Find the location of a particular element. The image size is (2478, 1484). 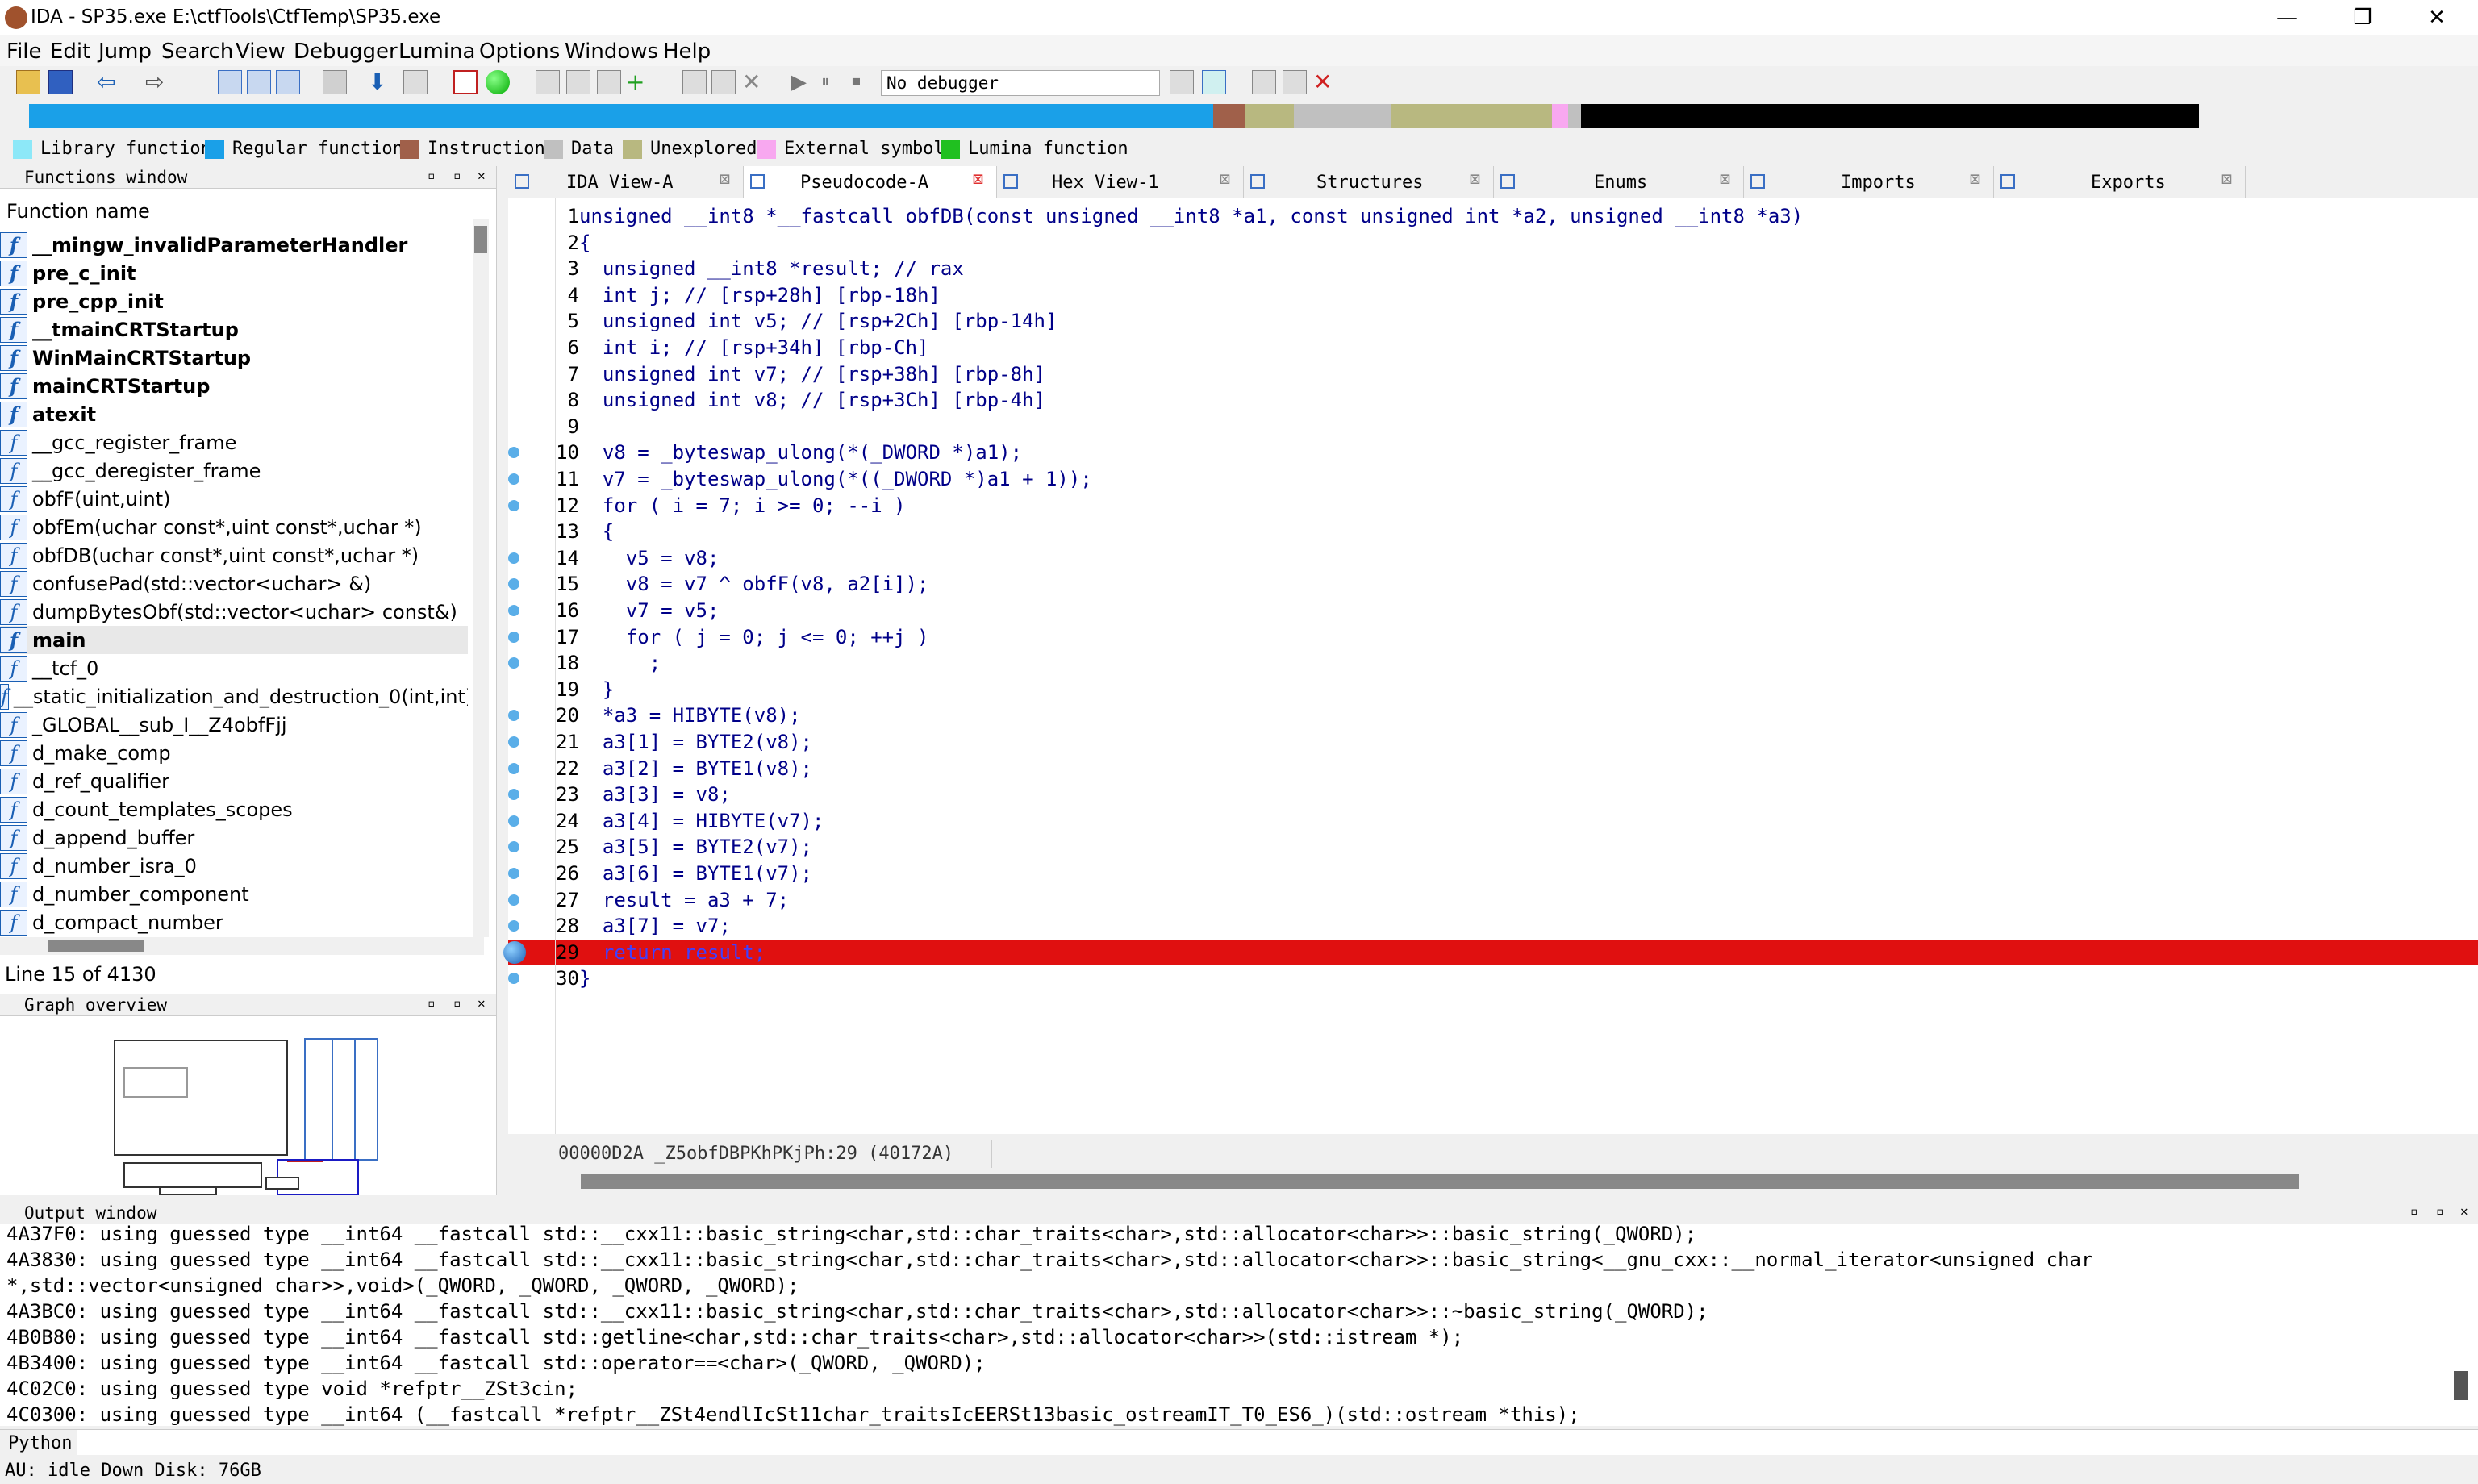

menu-debugger: Debugger is located at coordinates (346, 52).